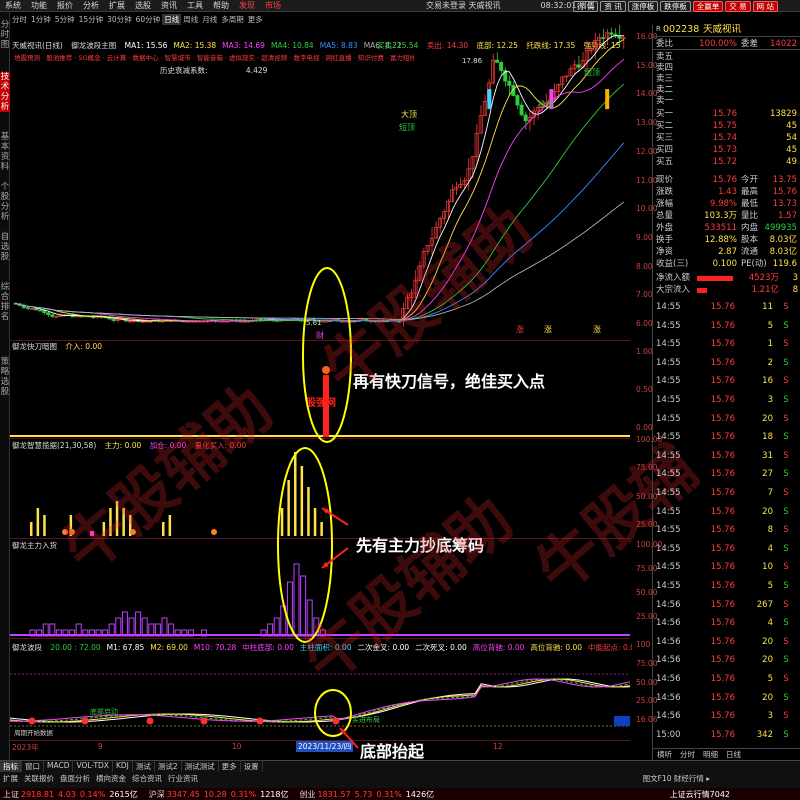 The image size is (800, 800). I want to click on tick-row: 14:55 15.76 27 S, so click(726, 474).